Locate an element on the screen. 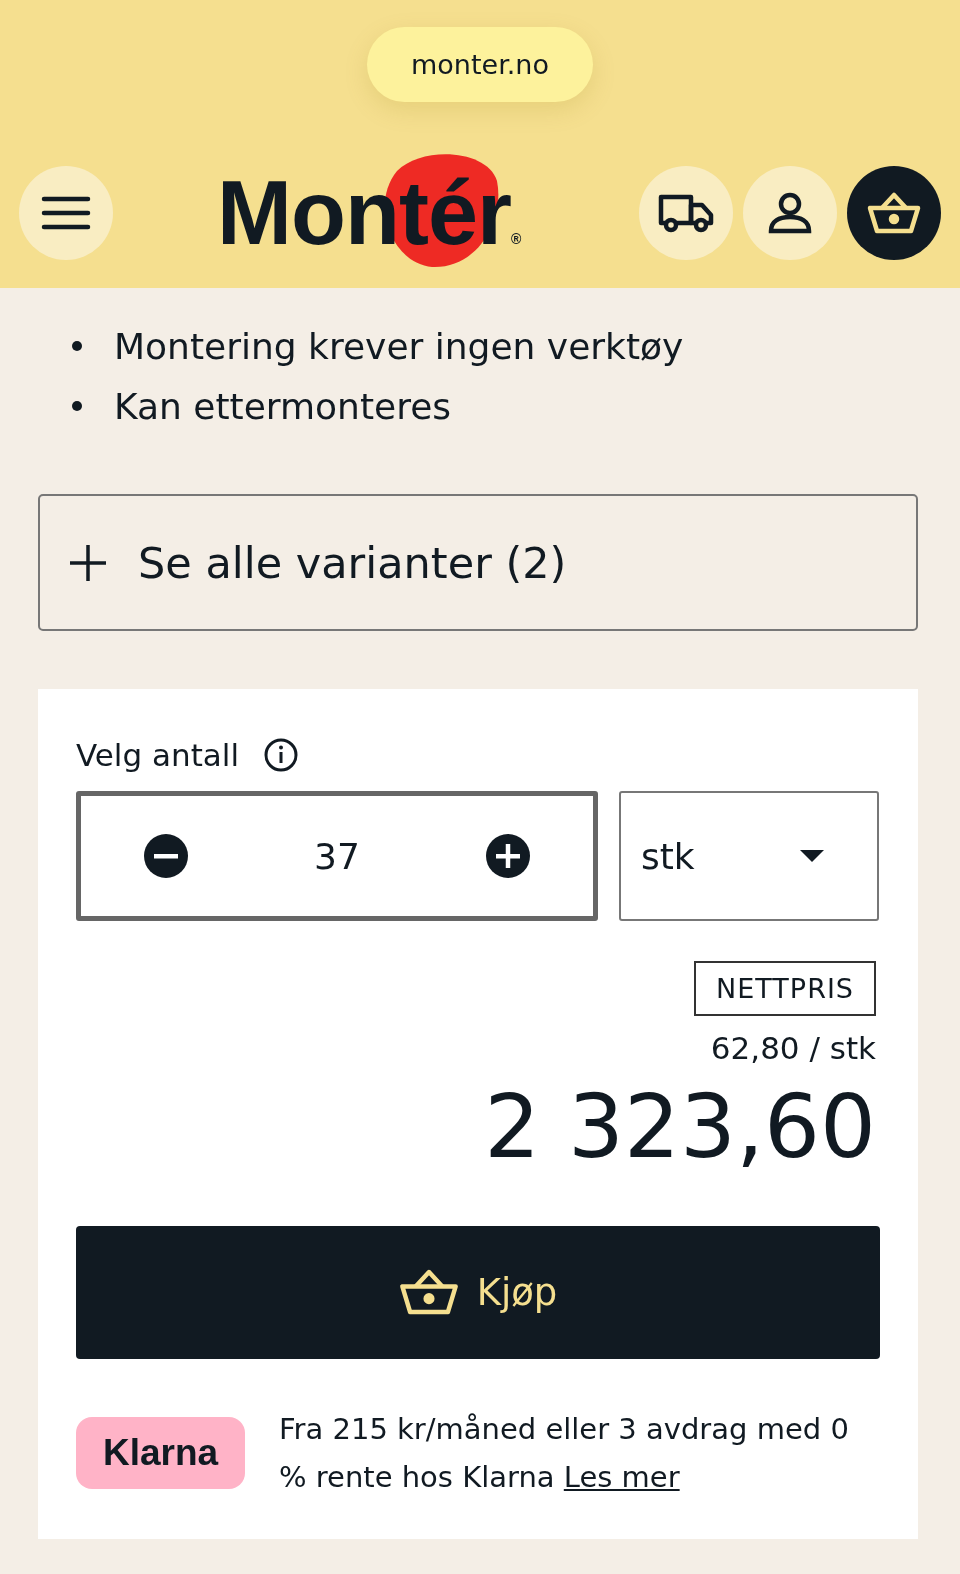  feature-text: Kan ettermonteres is located at coordinates (283, 406).